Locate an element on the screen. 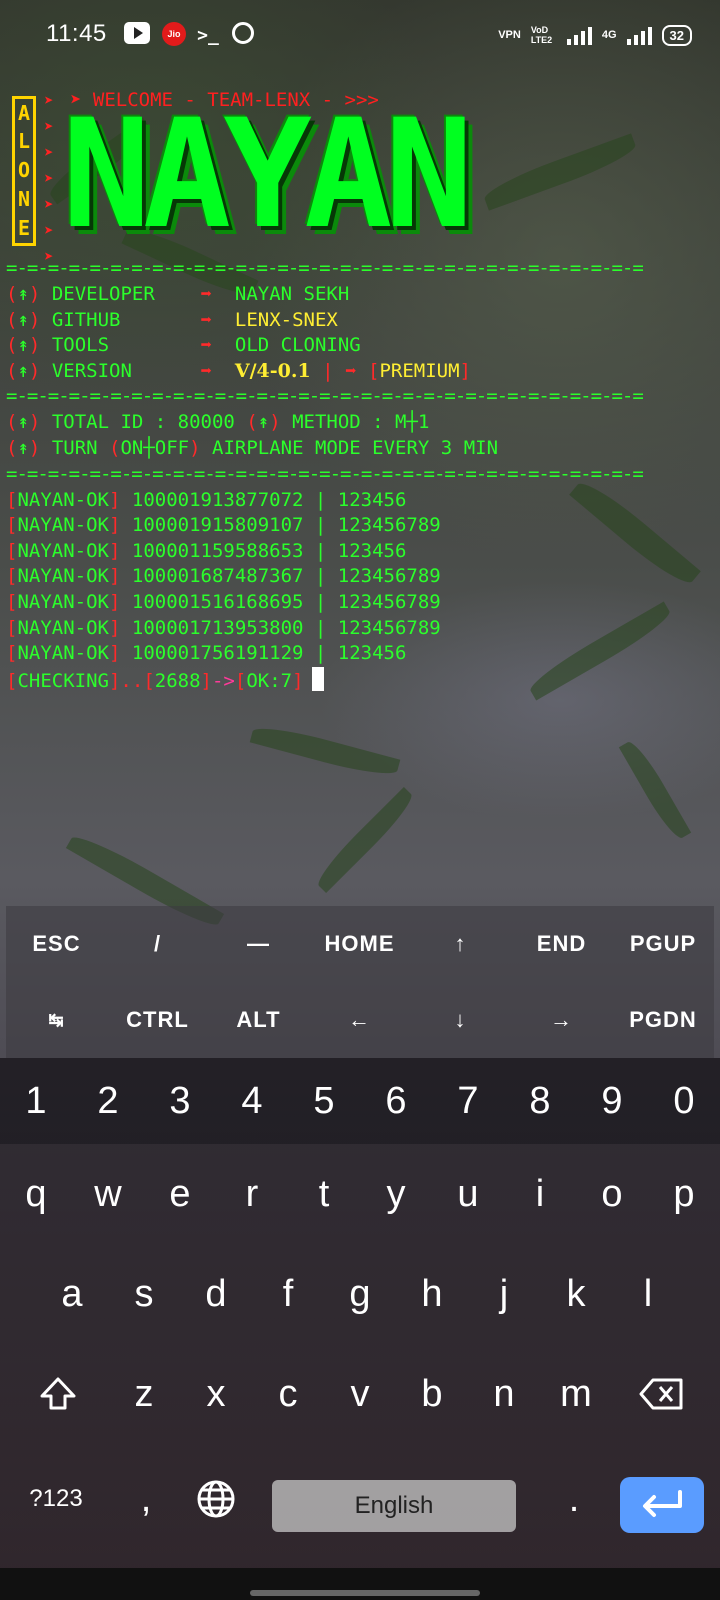 Image resolution: width=720 pixels, height=1600 pixels. checking-progress-line: [CHECKING]..[2688]->[OK:7] is located at coordinates (326, 679).